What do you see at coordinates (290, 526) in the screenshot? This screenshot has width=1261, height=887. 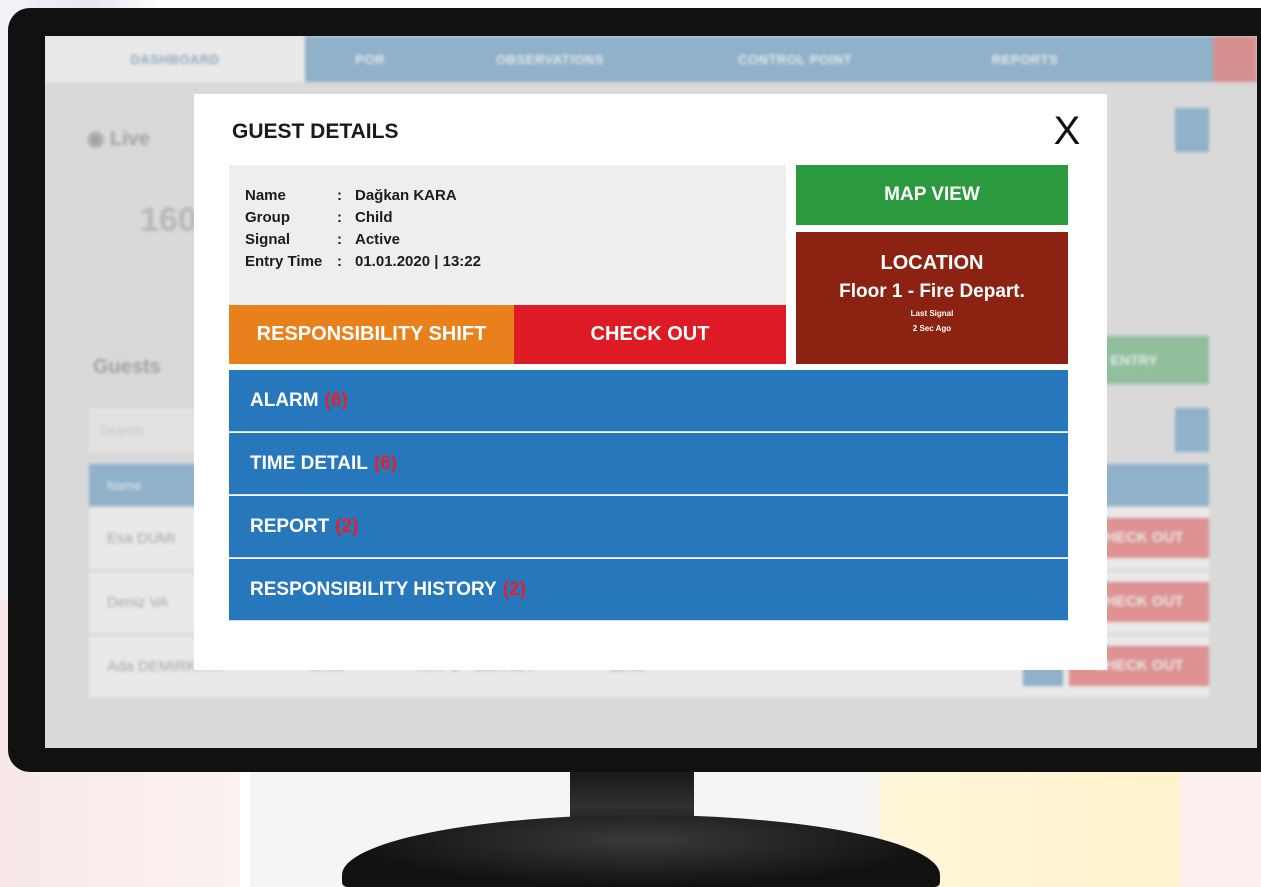 I see `section-label: REPORT` at bounding box center [290, 526].